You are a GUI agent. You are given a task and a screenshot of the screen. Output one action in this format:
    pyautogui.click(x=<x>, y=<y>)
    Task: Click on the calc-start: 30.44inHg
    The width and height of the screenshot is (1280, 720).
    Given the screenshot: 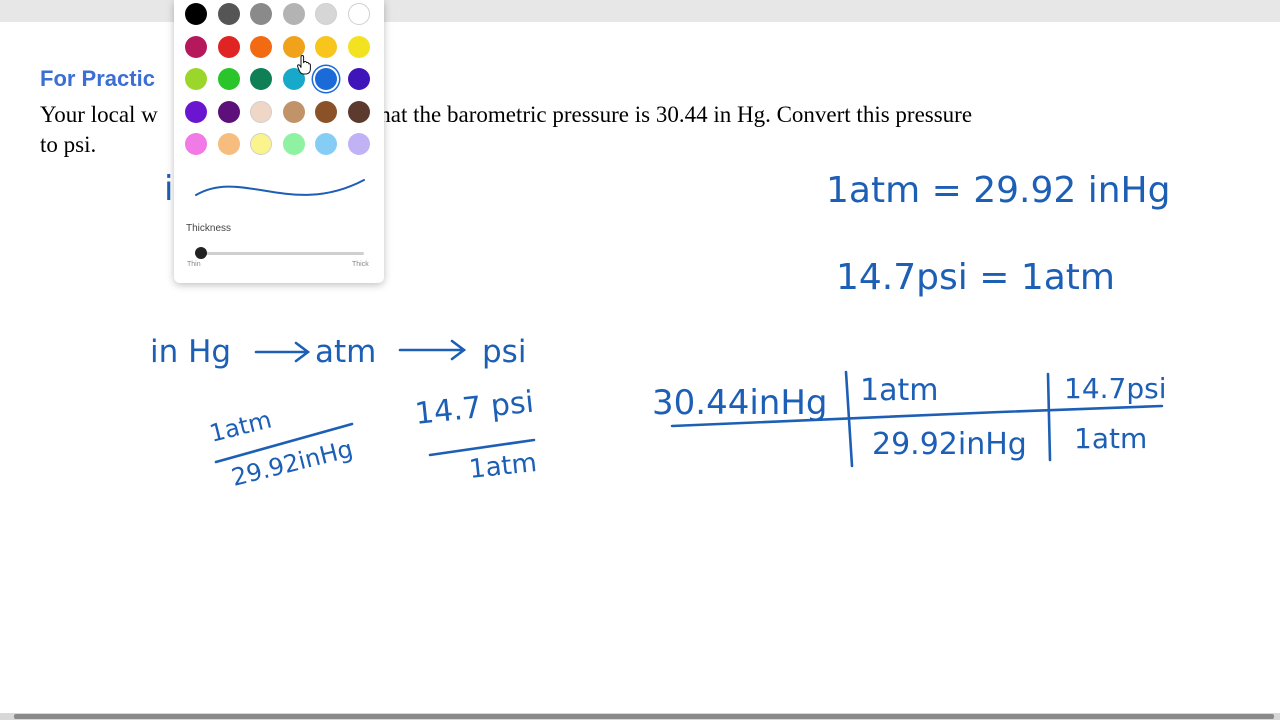 What is the action you would take?
    pyautogui.click(x=739, y=403)
    